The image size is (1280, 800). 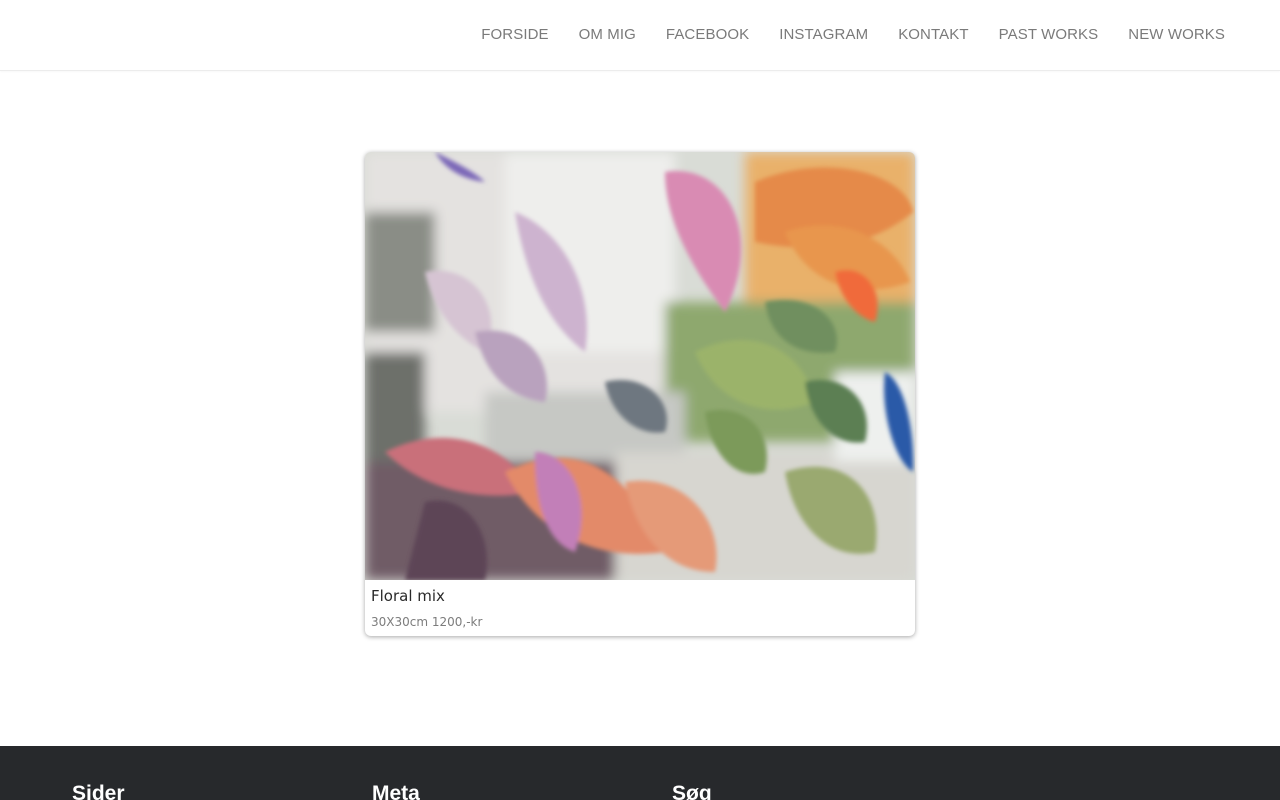 What do you see at coordinates (607, 35) in the screenshot?
I see `nav-item-om-mig: OM MIG` at bounding box center [607, 35].